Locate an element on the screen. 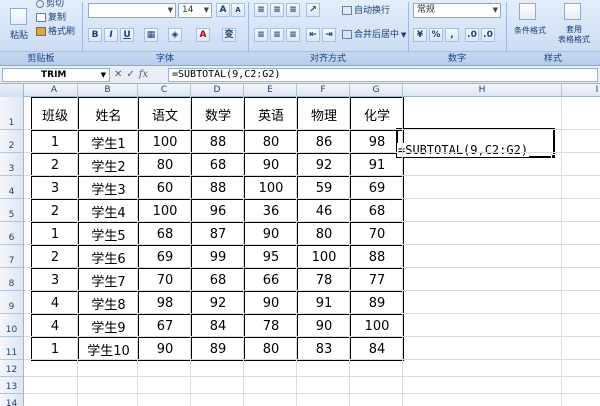  cut-button: 剪切 is located at coordinates (50, 5).